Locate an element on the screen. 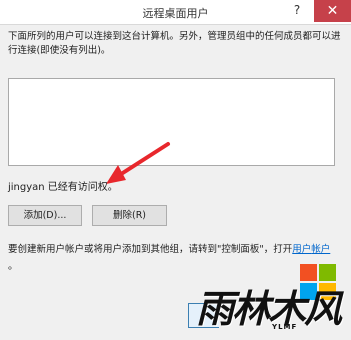  hint-prefix: 要创建新用户帐户或将用户添加到其他组，请转到"控制面板"，打开 is located at coordinates (150, 249).